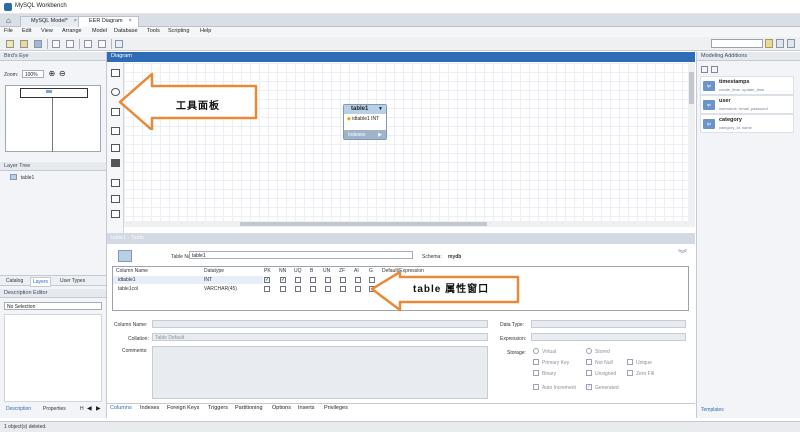  Describe the element at coordinates (630, 373) in the screenshot. I see `zero-fill-checkbox` at that location.